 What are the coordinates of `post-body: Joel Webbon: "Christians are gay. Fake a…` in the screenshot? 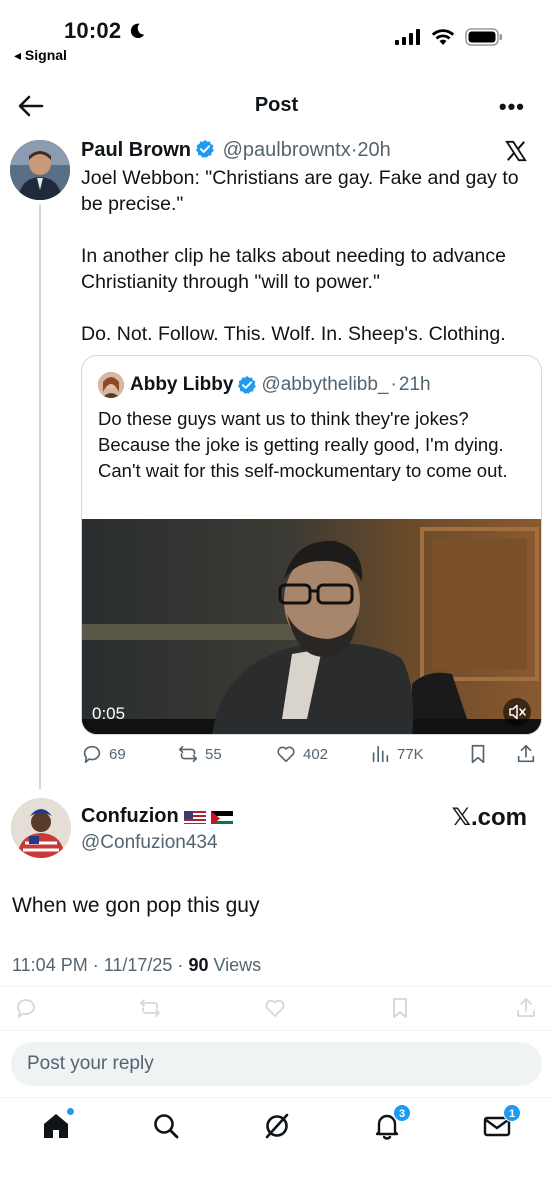 It's located at (308, 269).